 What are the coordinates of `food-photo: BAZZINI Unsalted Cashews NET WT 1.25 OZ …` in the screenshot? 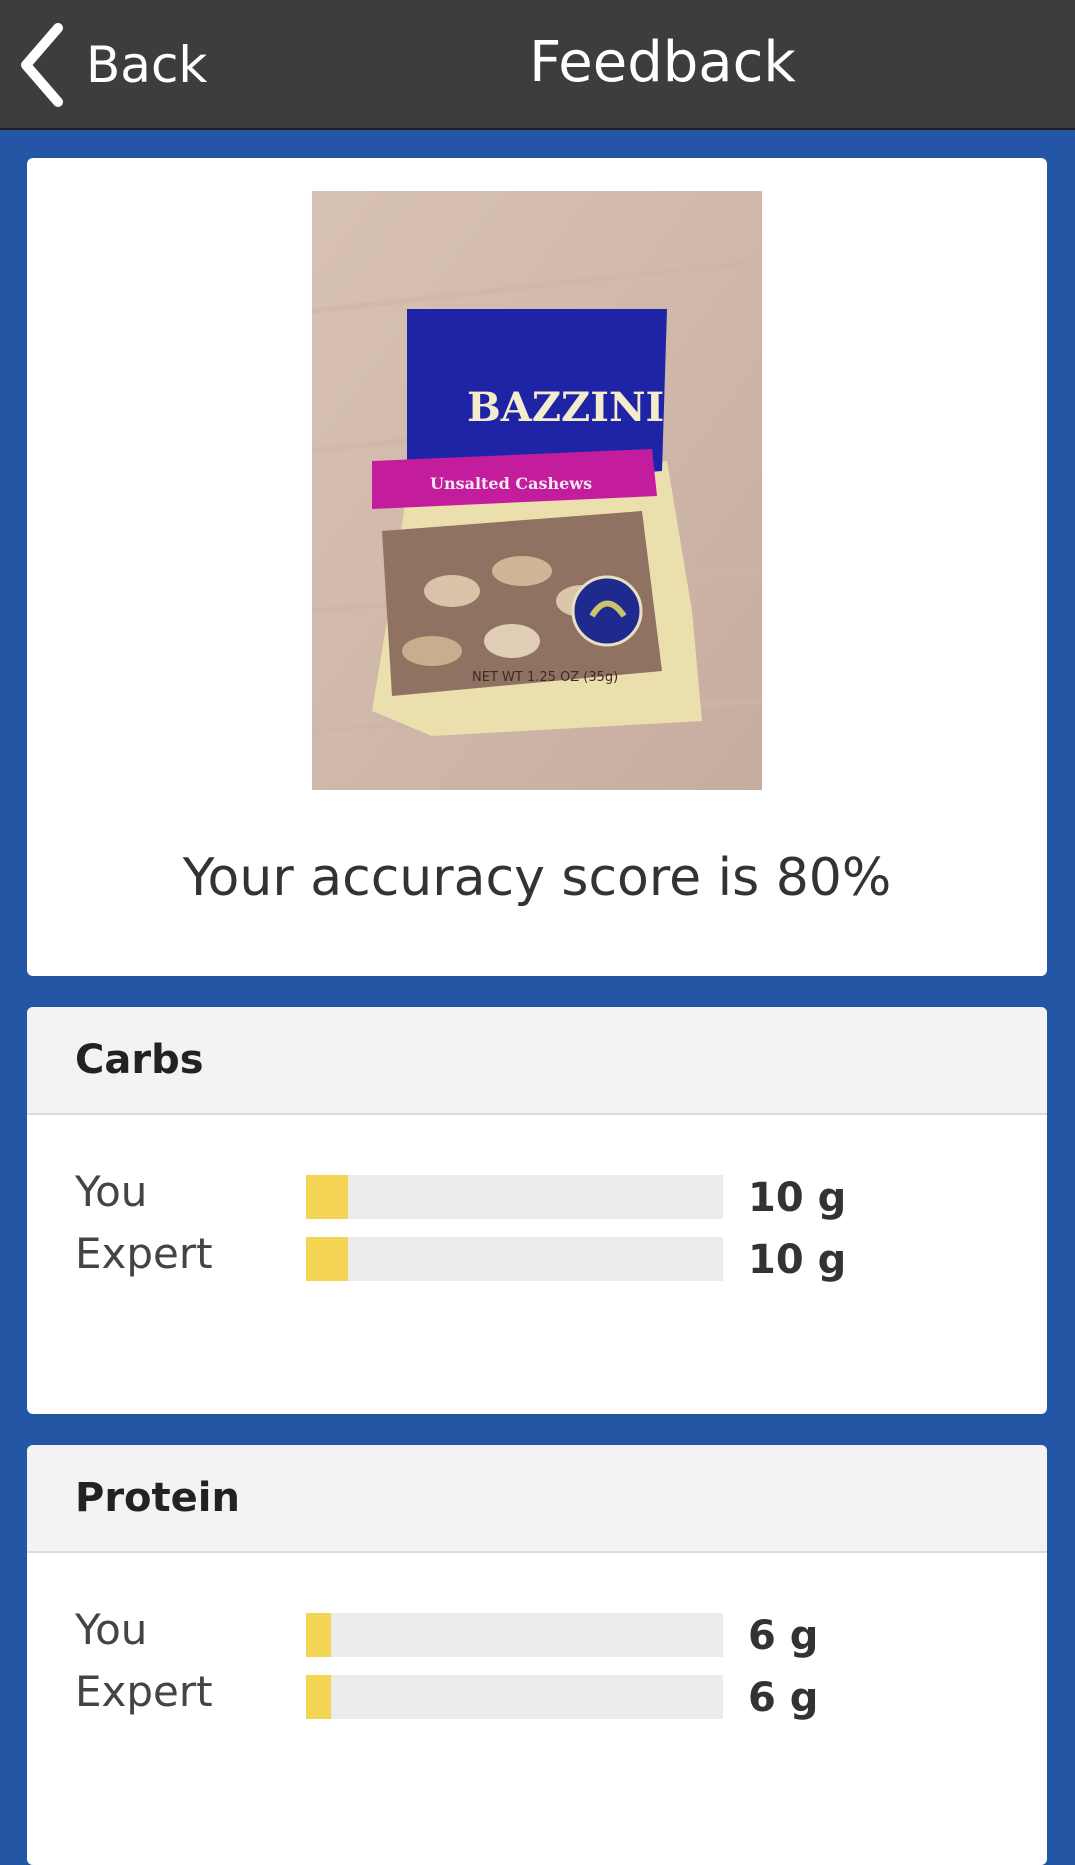 It's located at (537, 490).